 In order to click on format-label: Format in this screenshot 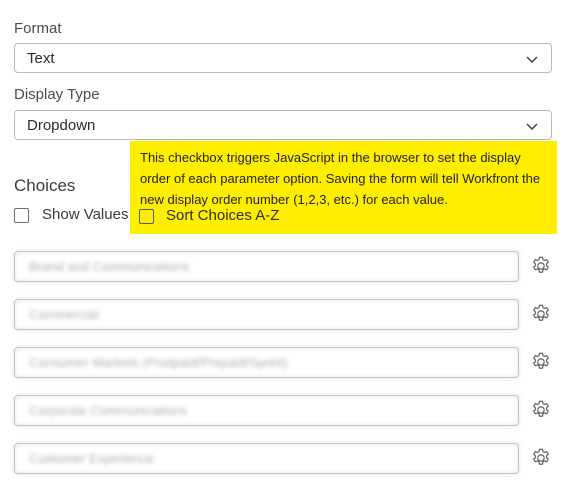, I will do `click(38, 28)`.